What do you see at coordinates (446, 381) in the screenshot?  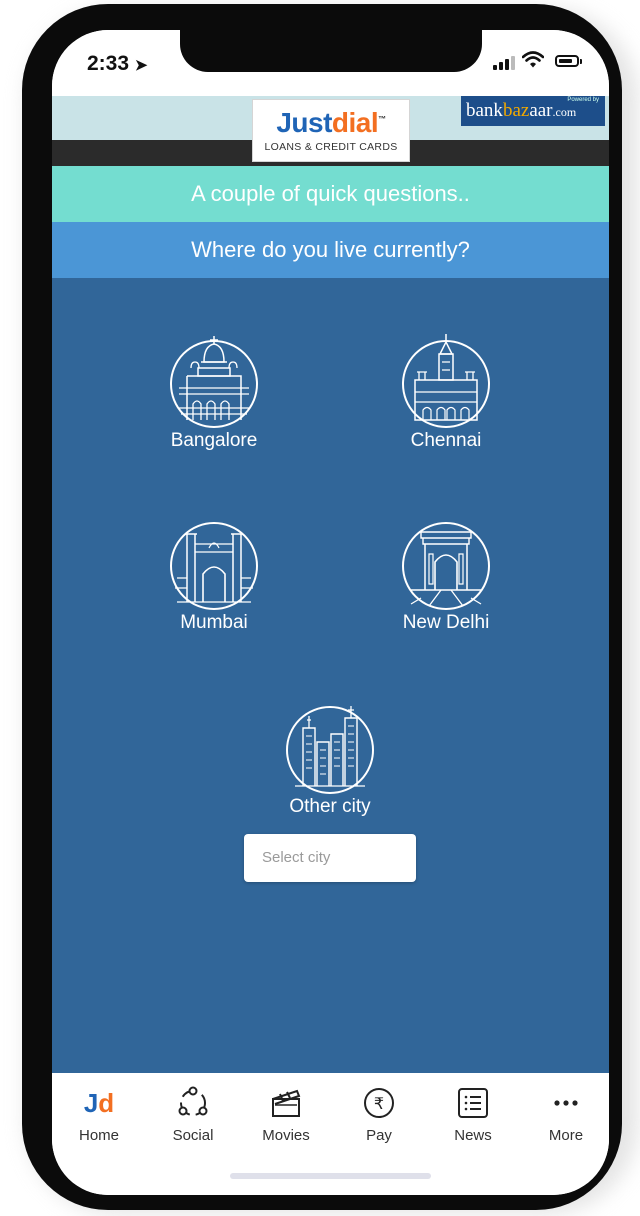 I see `chennai-landmark-icon` at bounding box center [446, 381].